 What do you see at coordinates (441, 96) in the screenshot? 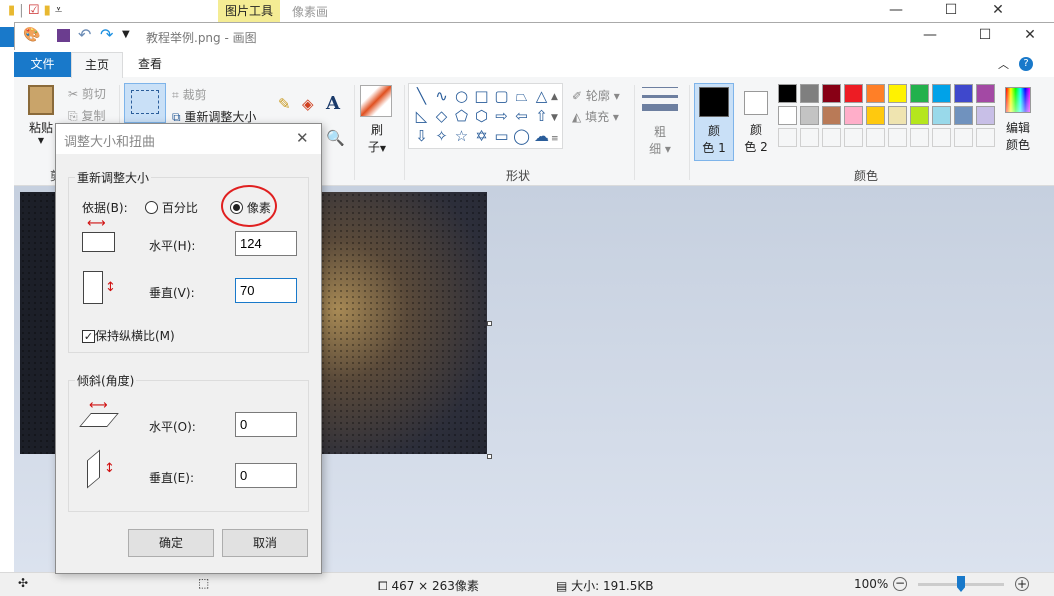
I see `curve-shape-icon: ∿` at bounding box center [441, 96].